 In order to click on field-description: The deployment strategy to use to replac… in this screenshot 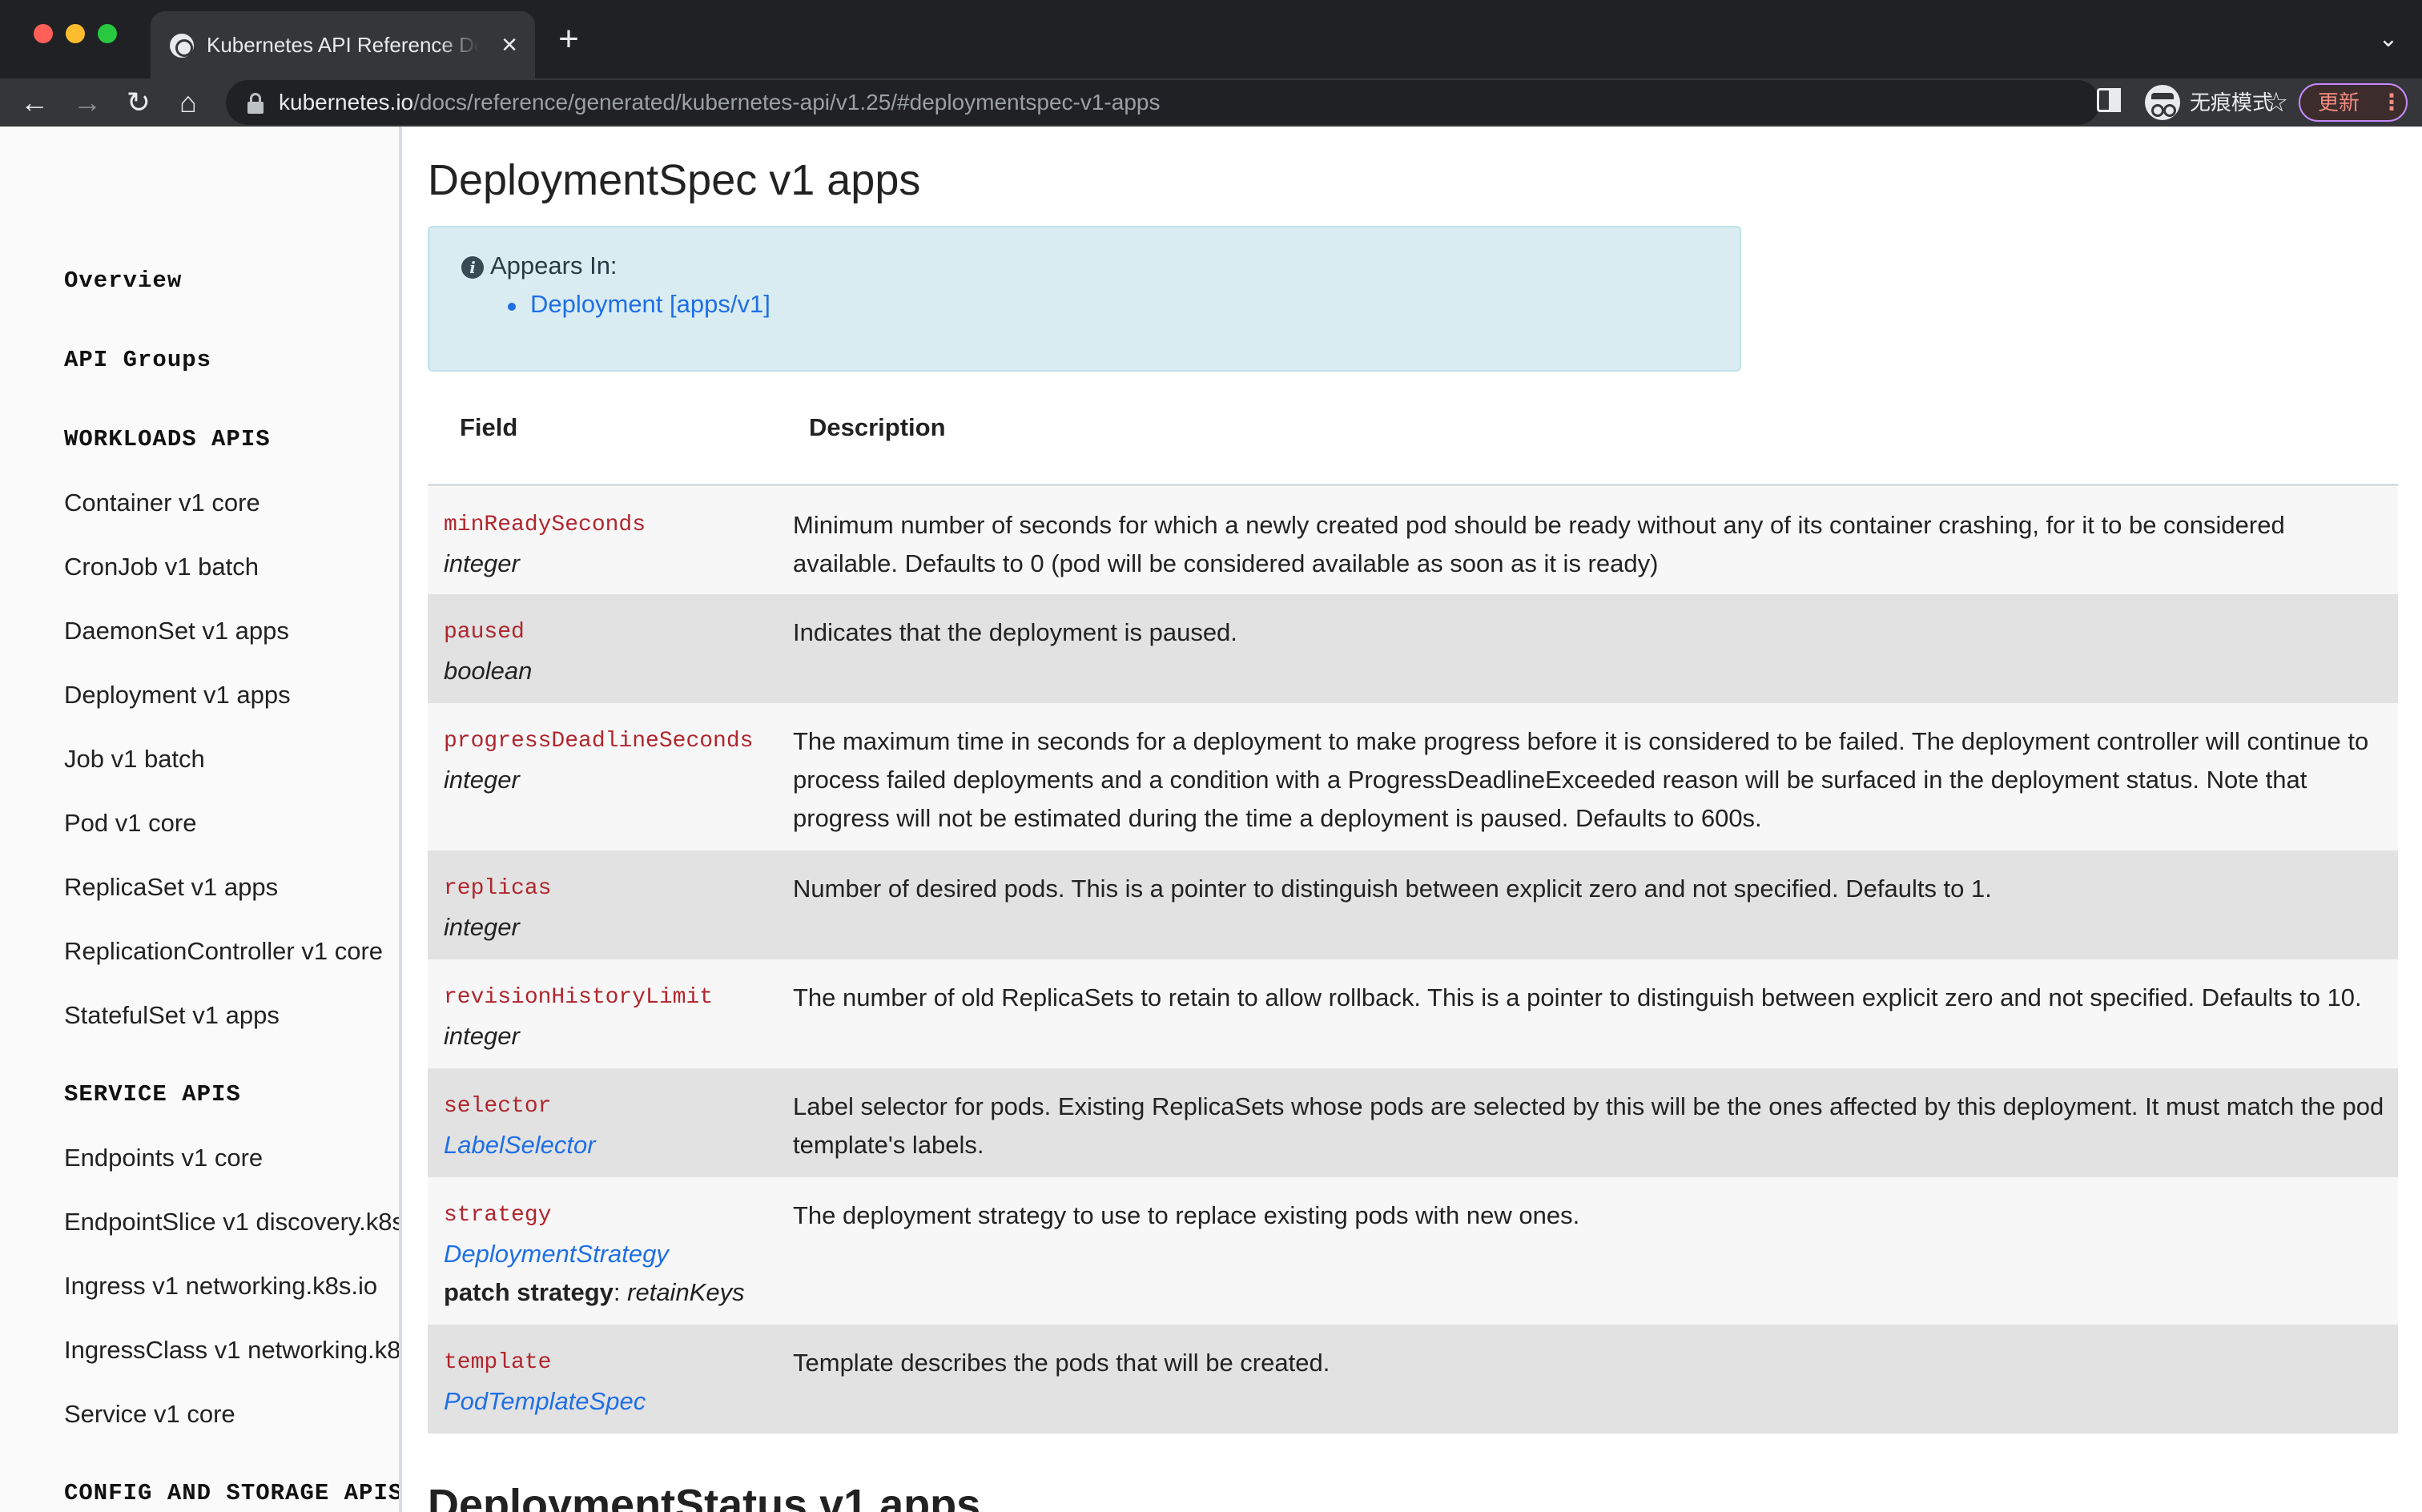, I will do `click(1186, 1215)`.